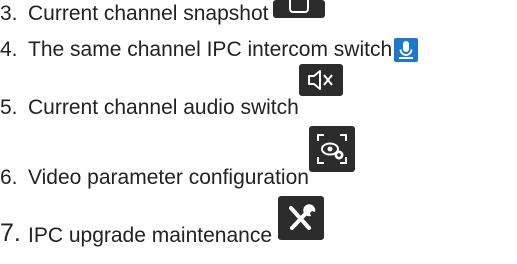  I want to click on item-label: The same channel IPC intercom switch, so click(210, 49).